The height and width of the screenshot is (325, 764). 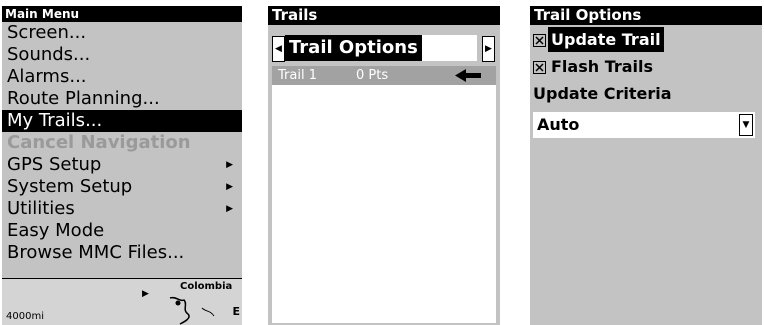 I want to click on flash-trails-checkbox: Flash Trails, so click(x=646, y=66).